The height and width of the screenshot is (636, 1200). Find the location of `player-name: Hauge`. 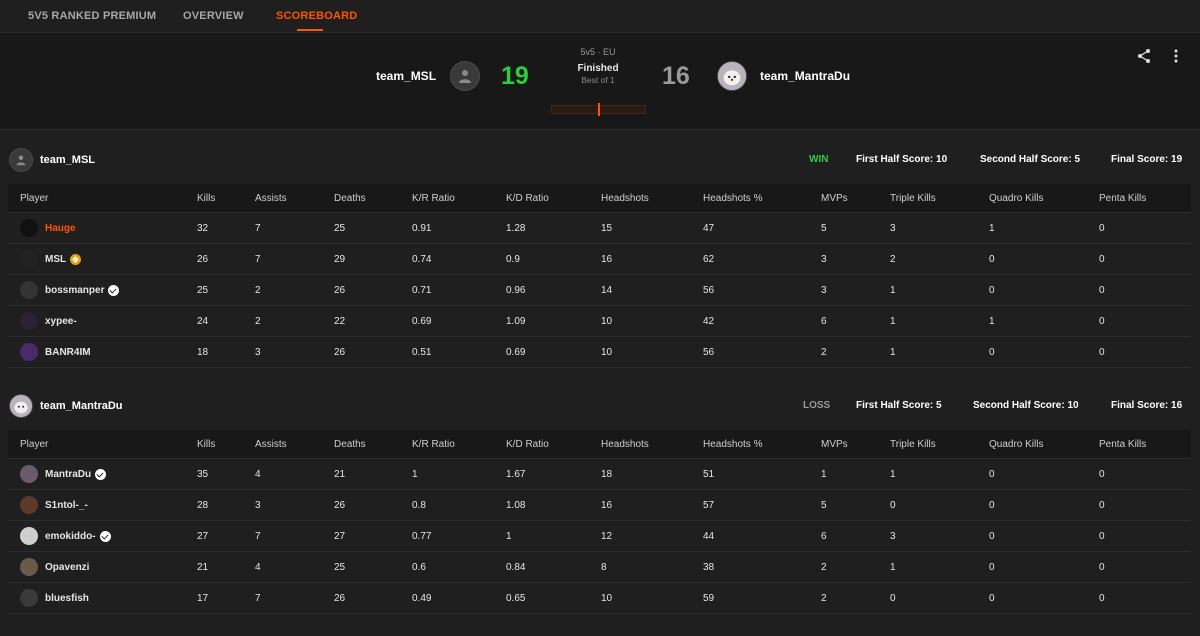

player-name: Hauge is located at coordinates (60, 228).